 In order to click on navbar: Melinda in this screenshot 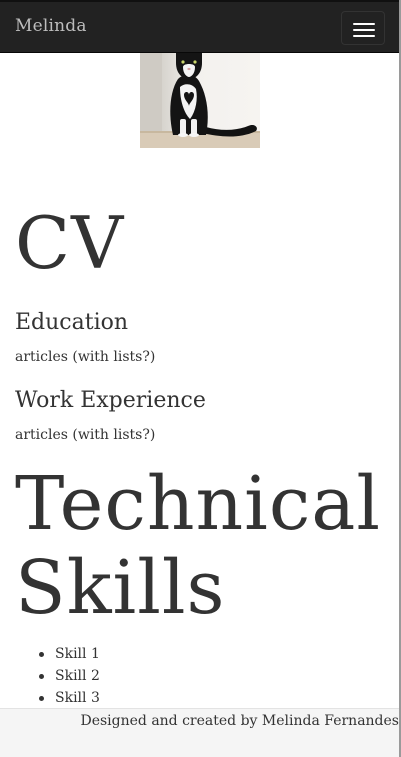, I will do `click(199, 26)`.